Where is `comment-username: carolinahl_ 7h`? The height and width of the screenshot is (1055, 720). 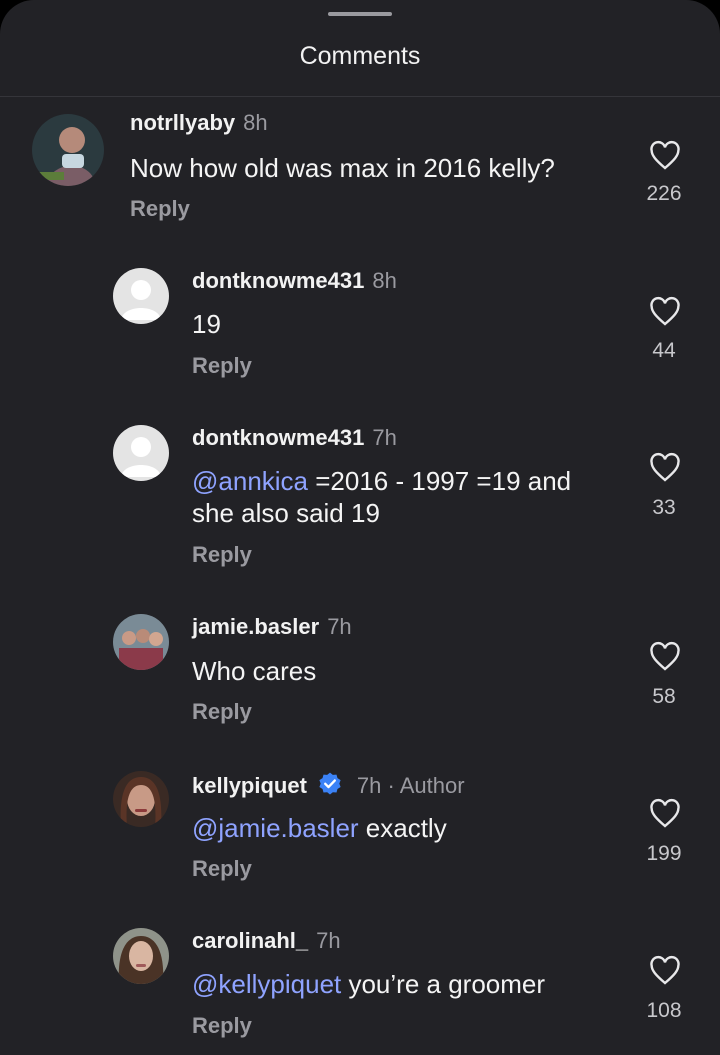 comment-username: carolinahl_ 7h is located at coordinates (266, 941).